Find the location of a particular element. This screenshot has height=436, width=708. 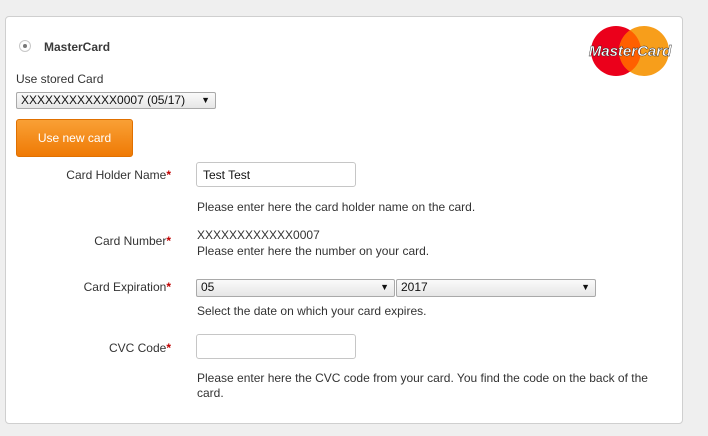

stored-card-select: XXXXXXXXXXXX0007 (05/17) ▼ is located at coordinates (116, 100).